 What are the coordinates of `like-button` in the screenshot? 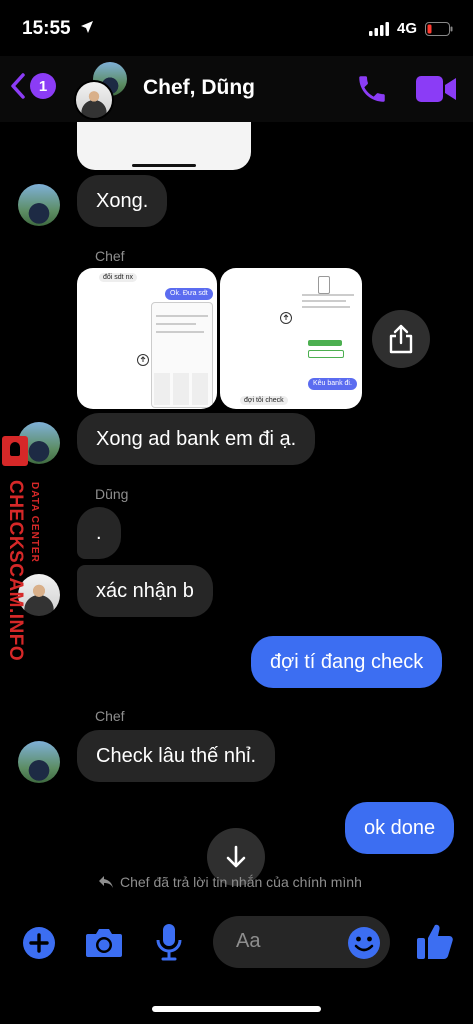 It's located at (435, 943).